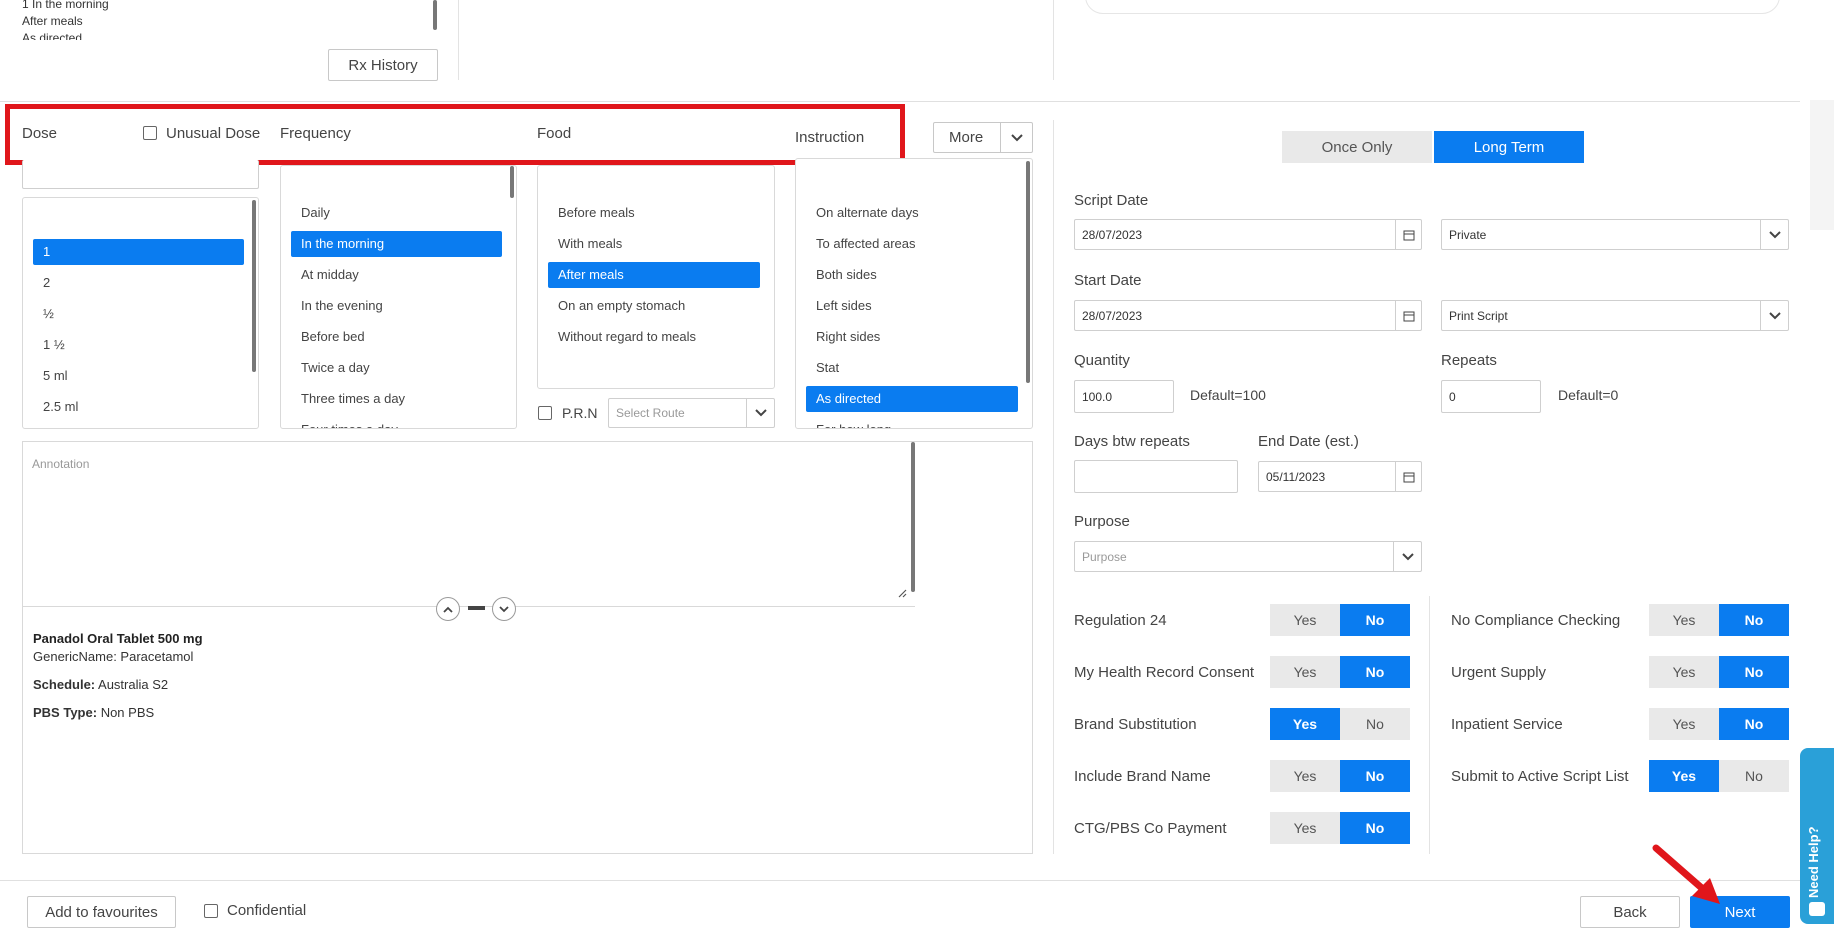  Describe the element at coordinates (654, 337) in the screenshot. I see `list-item: Without regard to meals` at that location.